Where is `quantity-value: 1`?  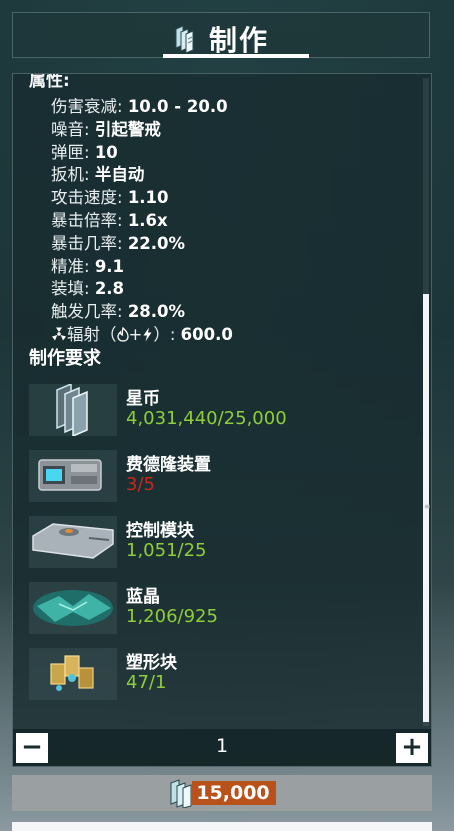
quantity-value: 1 is located at coordinates (222, 746).